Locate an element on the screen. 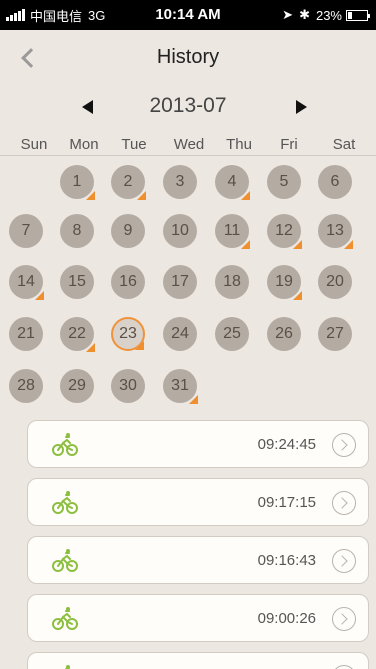  history-item: 09:00:26 is located at coordinates (198, 618).